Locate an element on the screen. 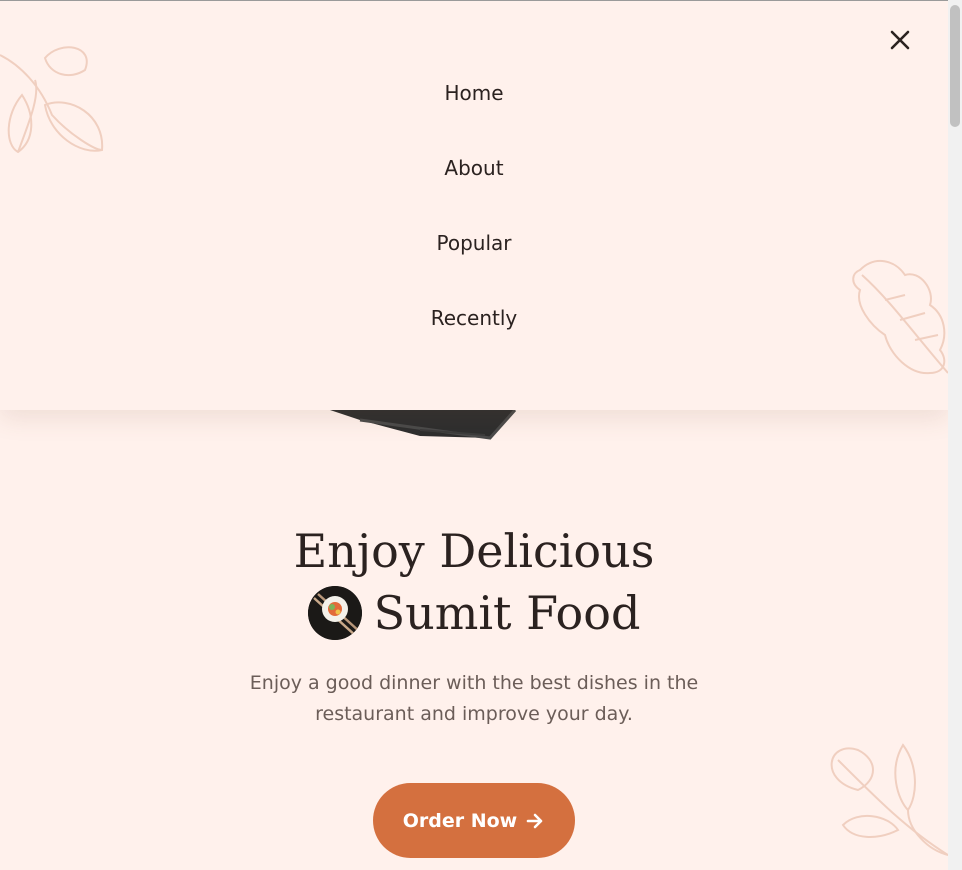  hero-title-line-1: Enjoy Delicious is located at coordinates (474, 551).